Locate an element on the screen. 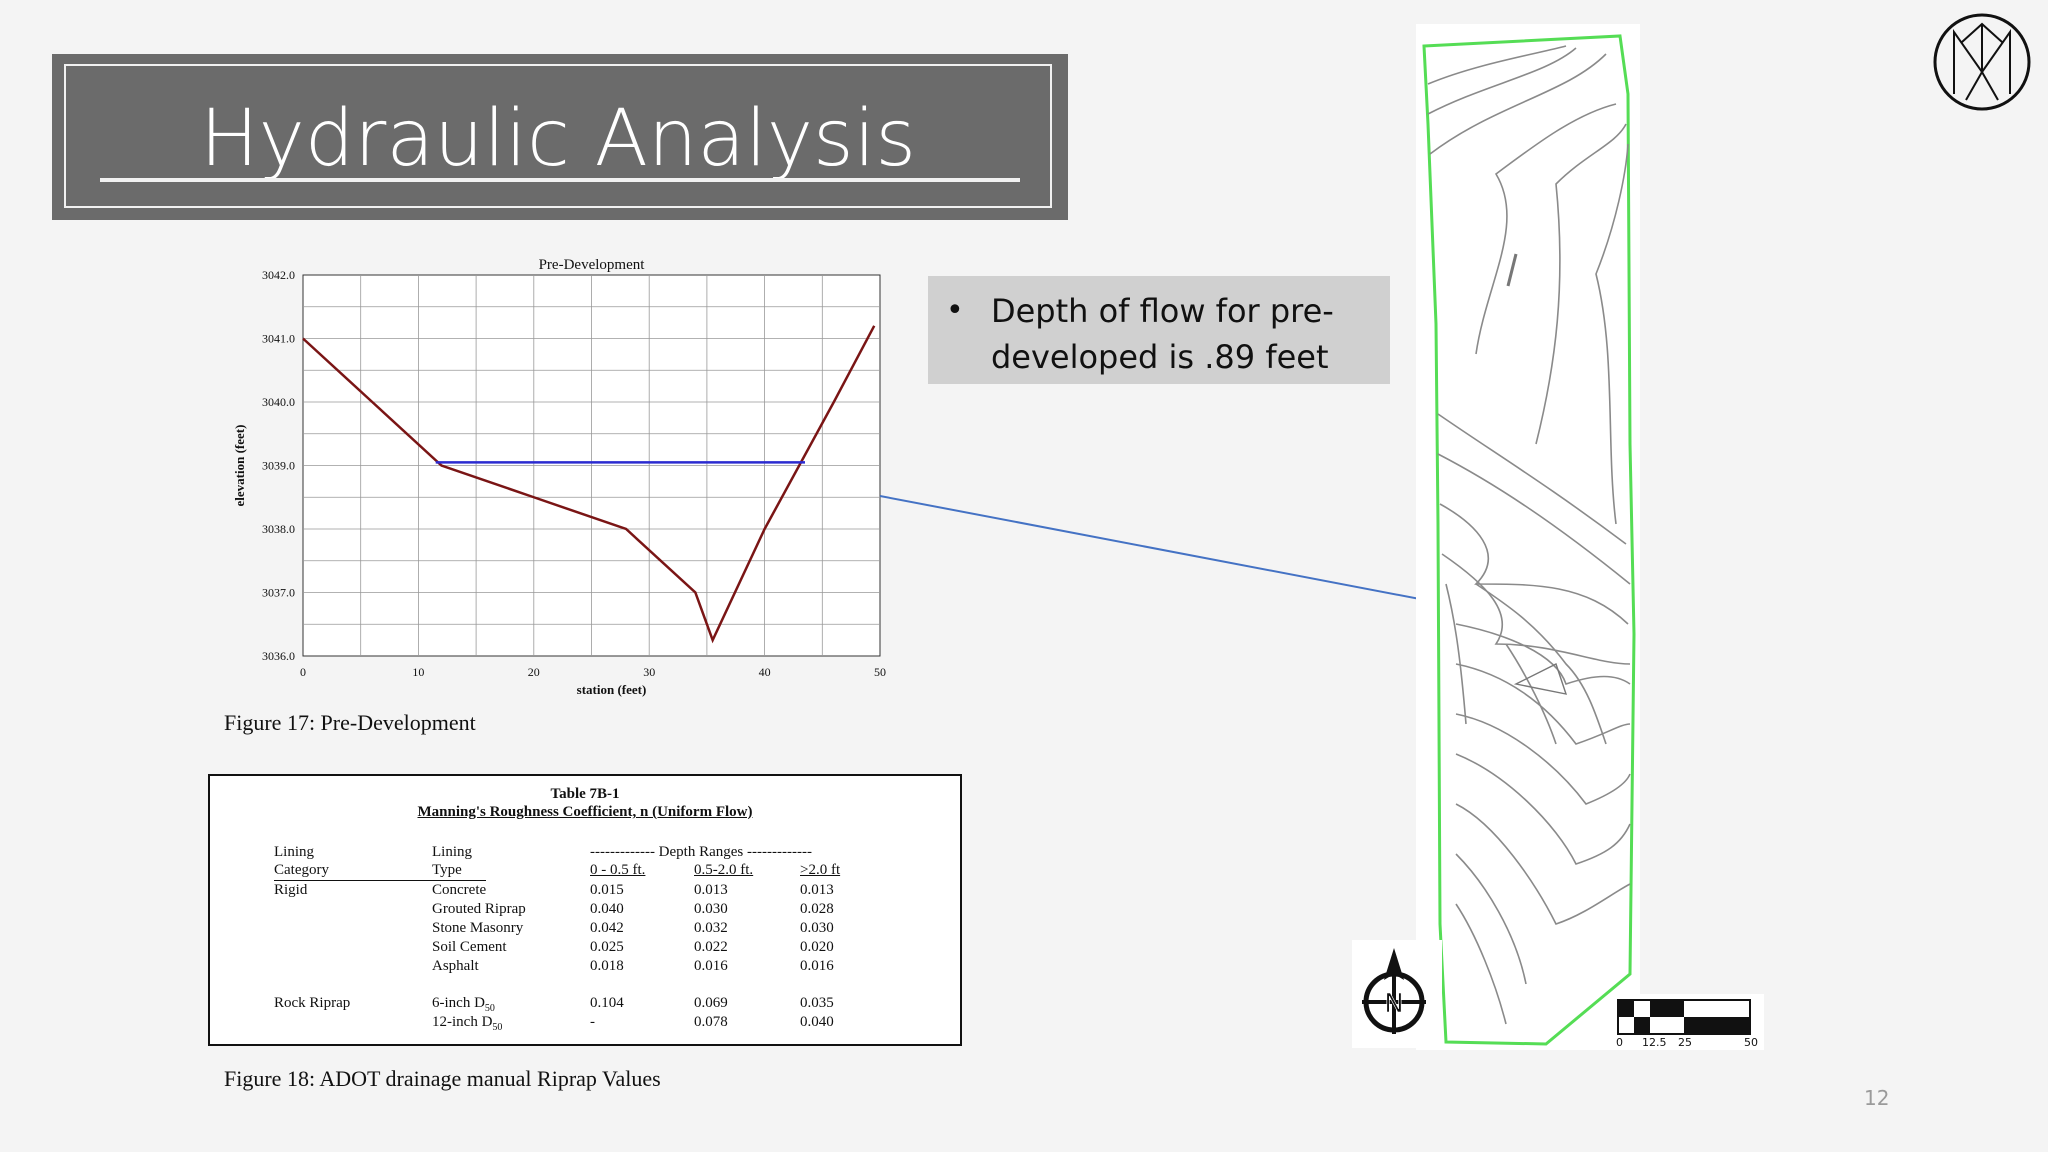  x-tick-label: 20 is located at coordinates (534, 672).